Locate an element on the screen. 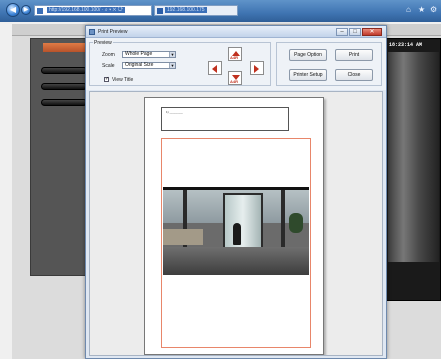  camera-feed is located at coordinates (413, 157).